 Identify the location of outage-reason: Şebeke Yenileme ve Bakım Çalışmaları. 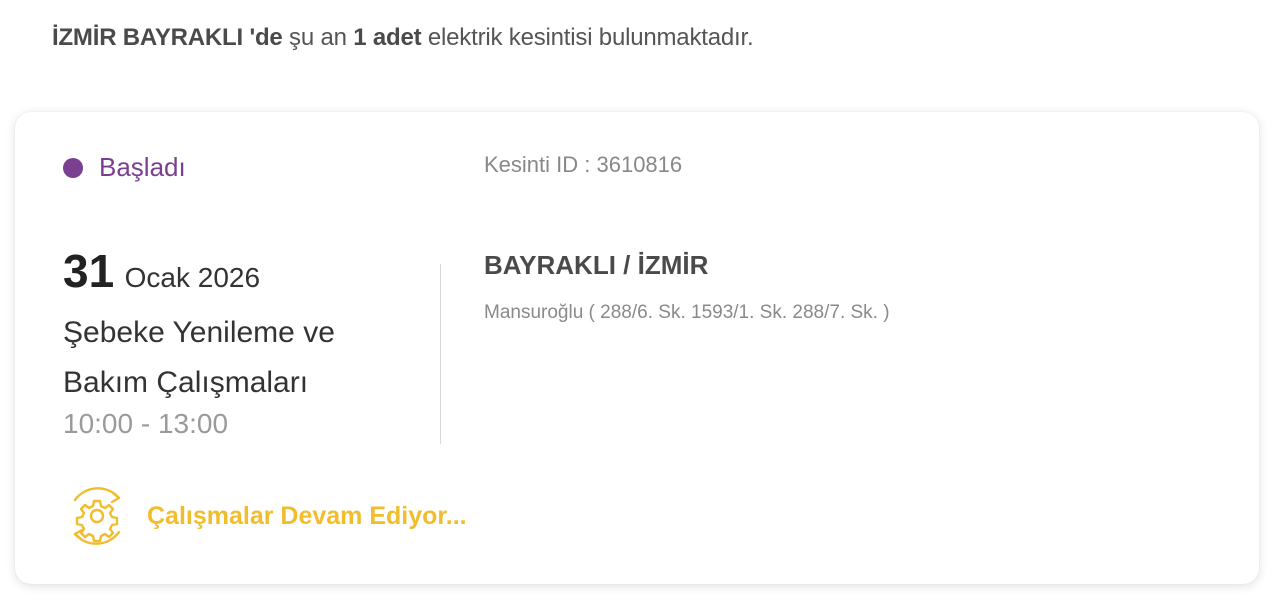
(199, 357).